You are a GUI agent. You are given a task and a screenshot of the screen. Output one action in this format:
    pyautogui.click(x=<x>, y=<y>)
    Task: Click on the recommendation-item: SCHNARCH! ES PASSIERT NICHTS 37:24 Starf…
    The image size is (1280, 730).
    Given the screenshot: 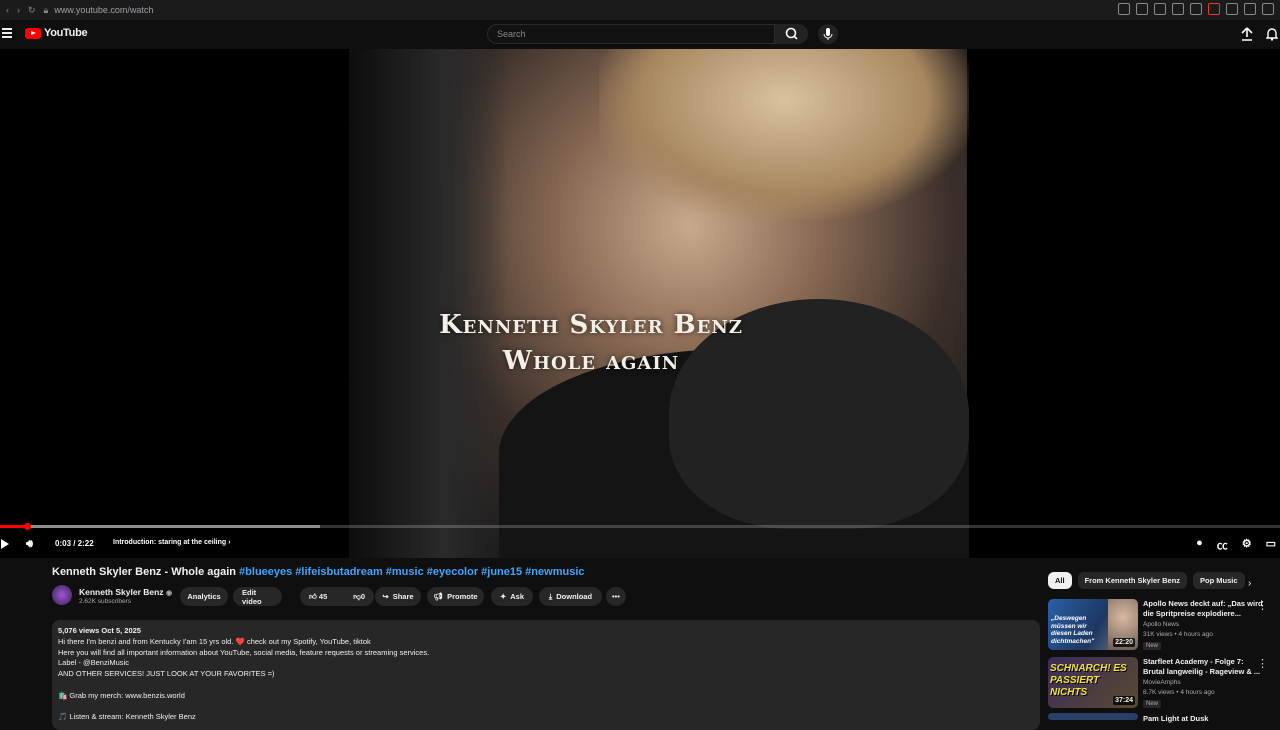 What is the action you would take?
    pyautogui.click(x=1164, y=683)
    